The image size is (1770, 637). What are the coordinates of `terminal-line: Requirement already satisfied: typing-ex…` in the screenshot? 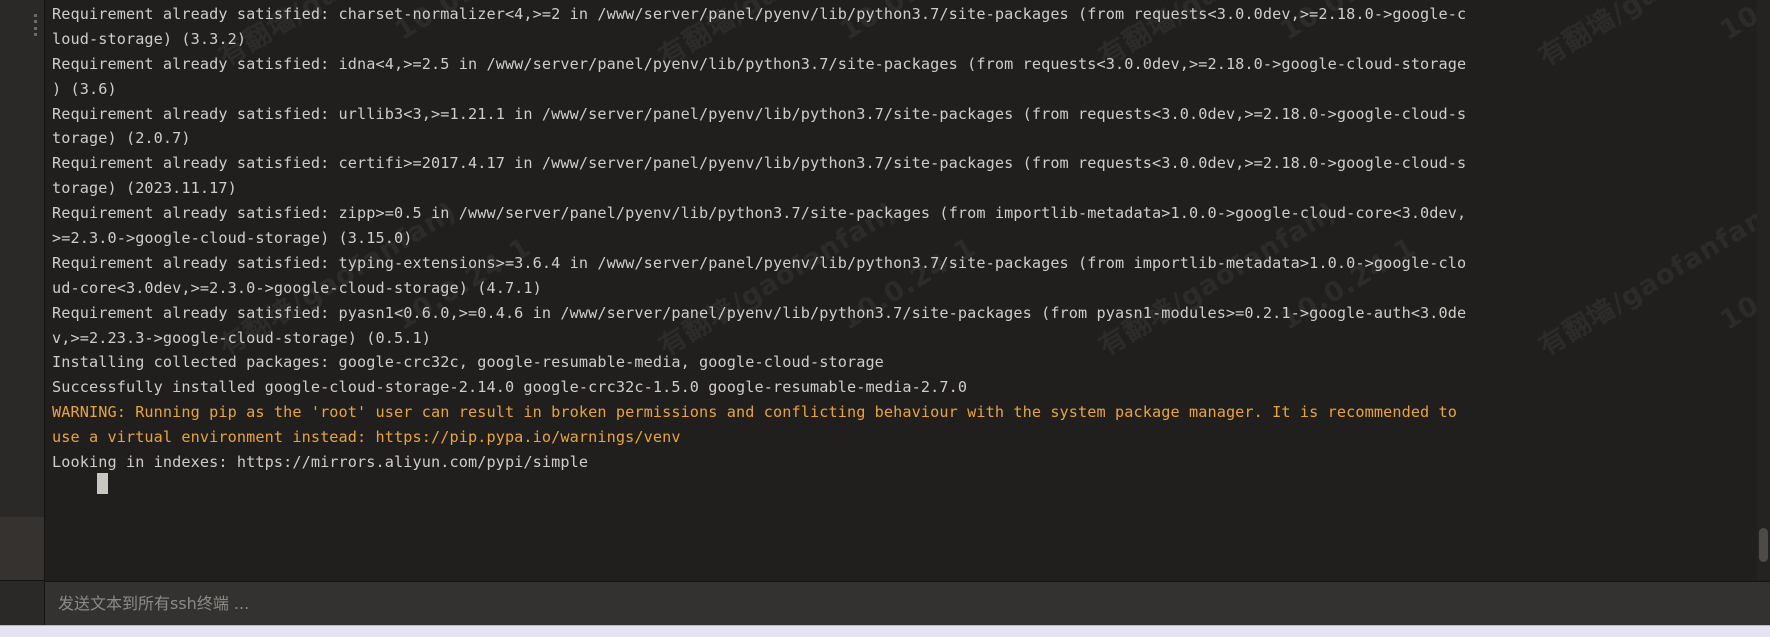 It's located at (759, 262).